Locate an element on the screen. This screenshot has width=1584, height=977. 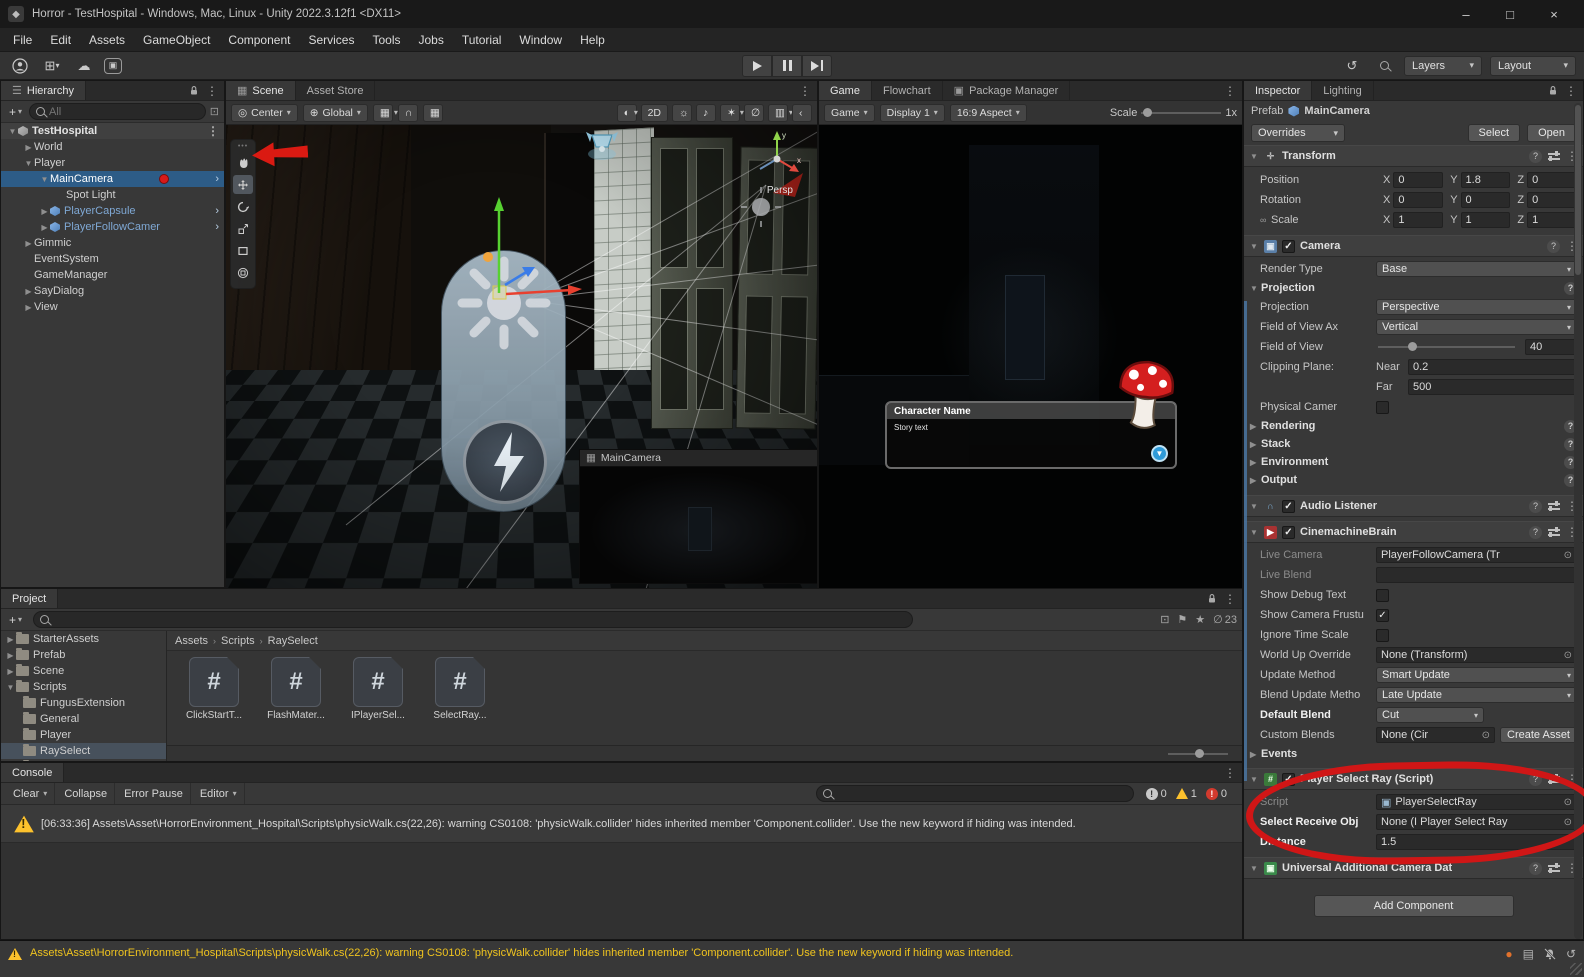
hierarchy-item: Spot Light is located at coordinates (112, 195).